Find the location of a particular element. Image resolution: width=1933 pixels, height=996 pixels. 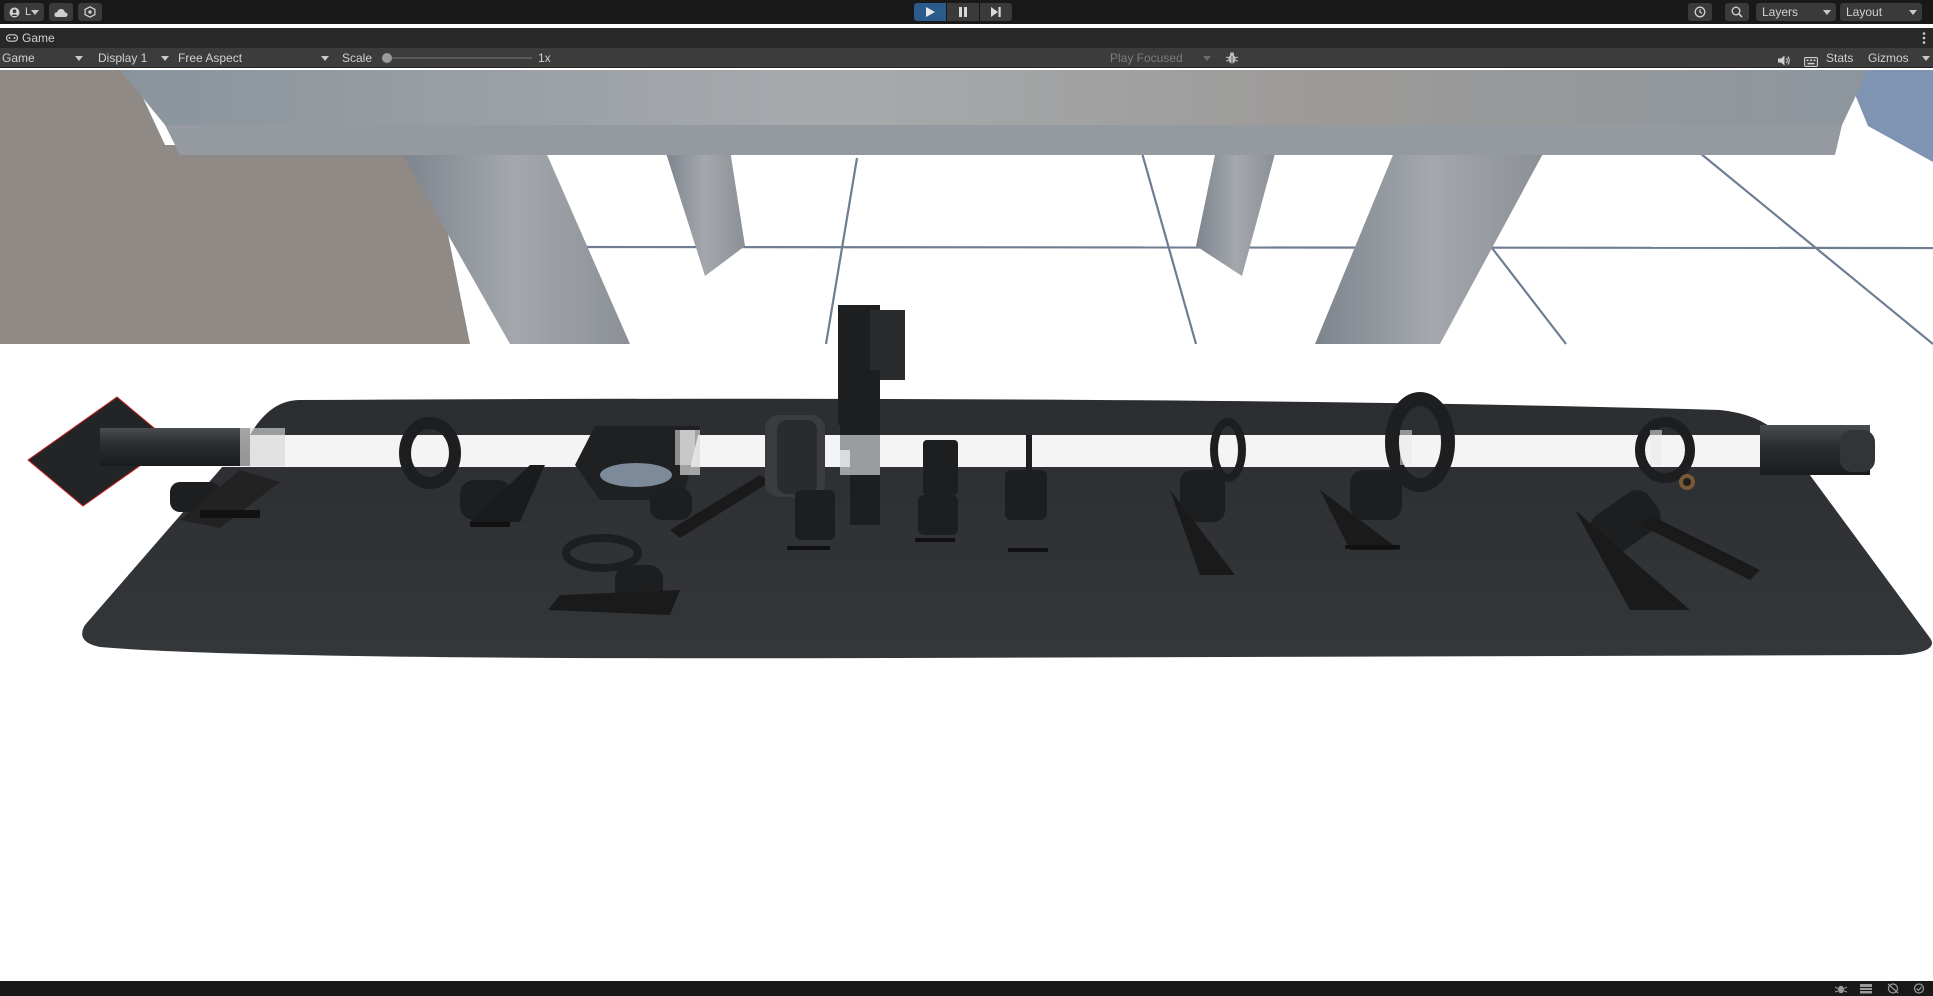

cloud-button is located at coordinates (61, 12).